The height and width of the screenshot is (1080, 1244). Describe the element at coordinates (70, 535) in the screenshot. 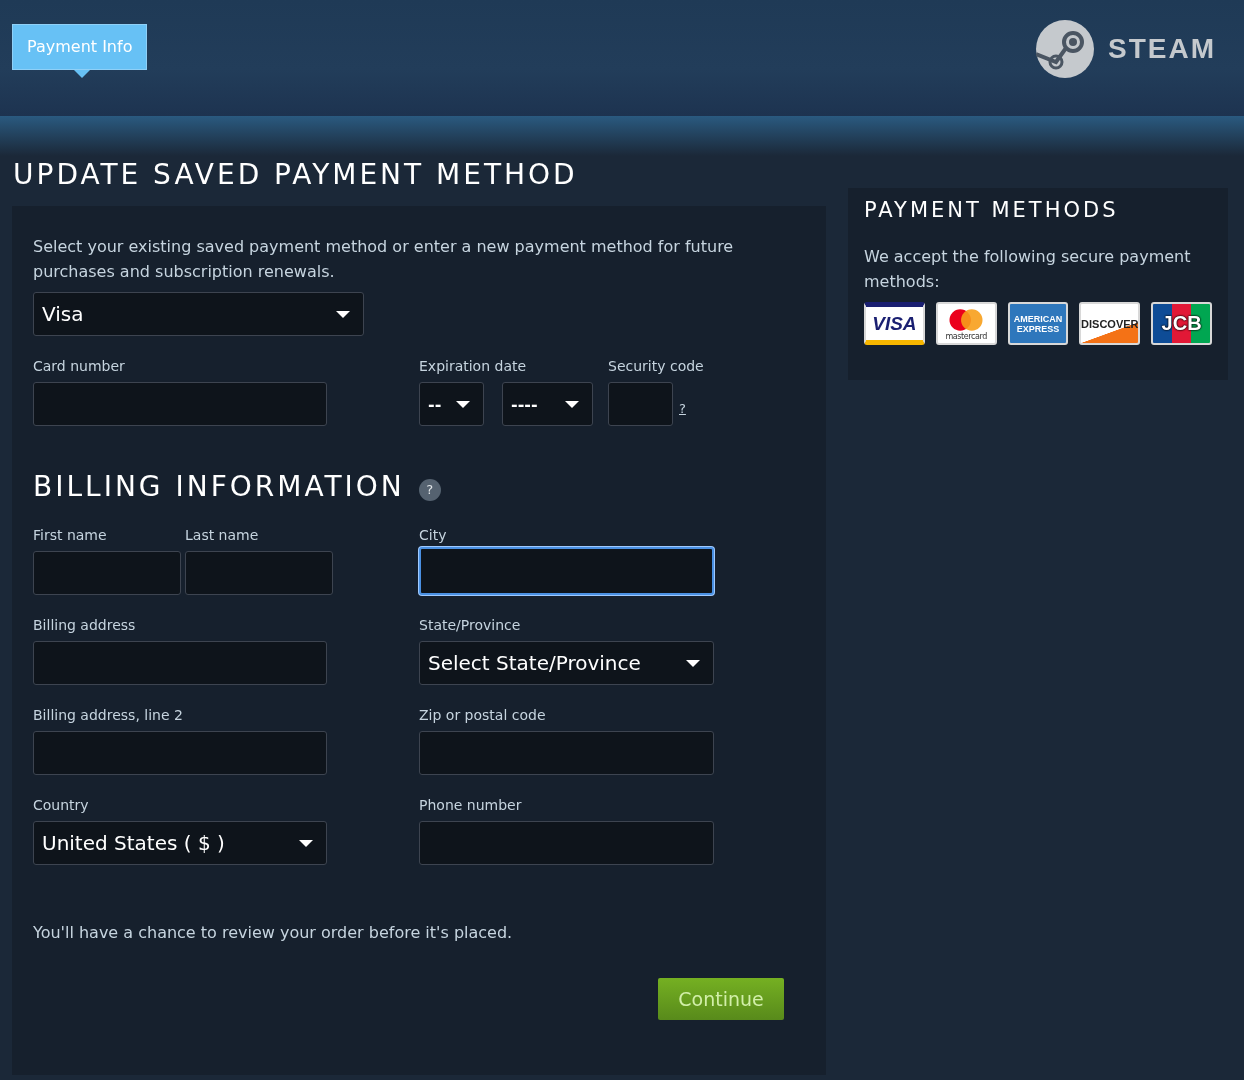

I see `field-label: First name` at that location.